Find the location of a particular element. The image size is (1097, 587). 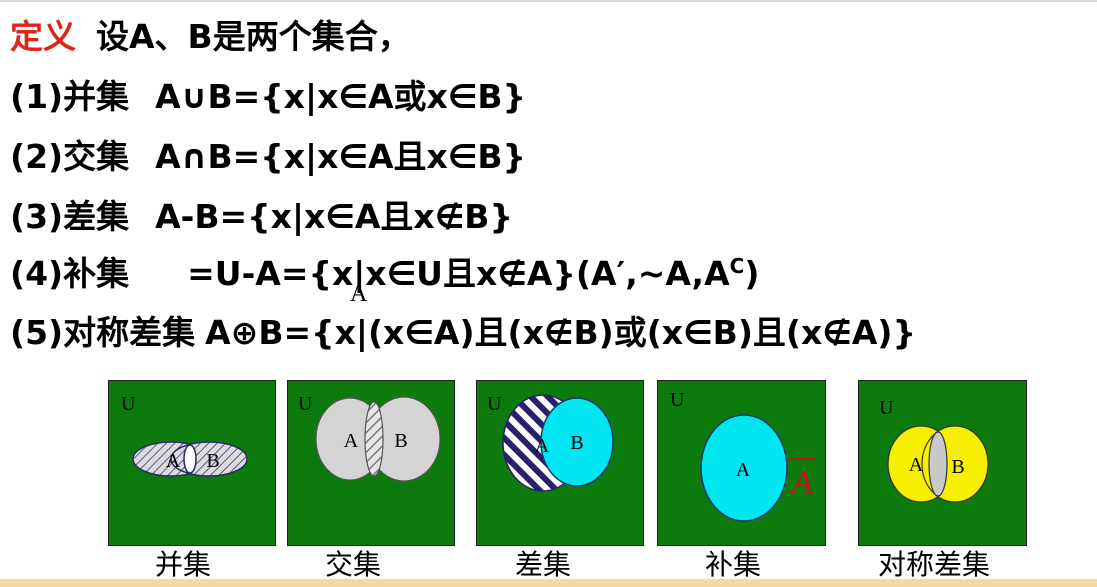

item-label: (2)交集 is located at coordinates (70, 156).